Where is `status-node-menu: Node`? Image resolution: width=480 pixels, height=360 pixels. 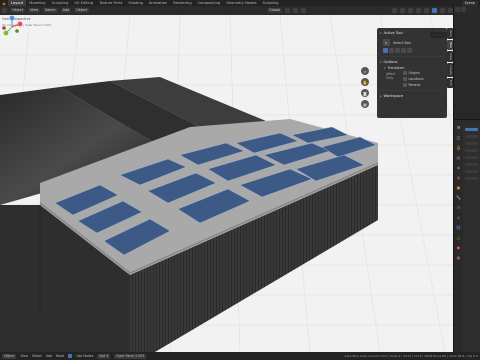
status-node-menu: Node is located at coordinates (60, 356).